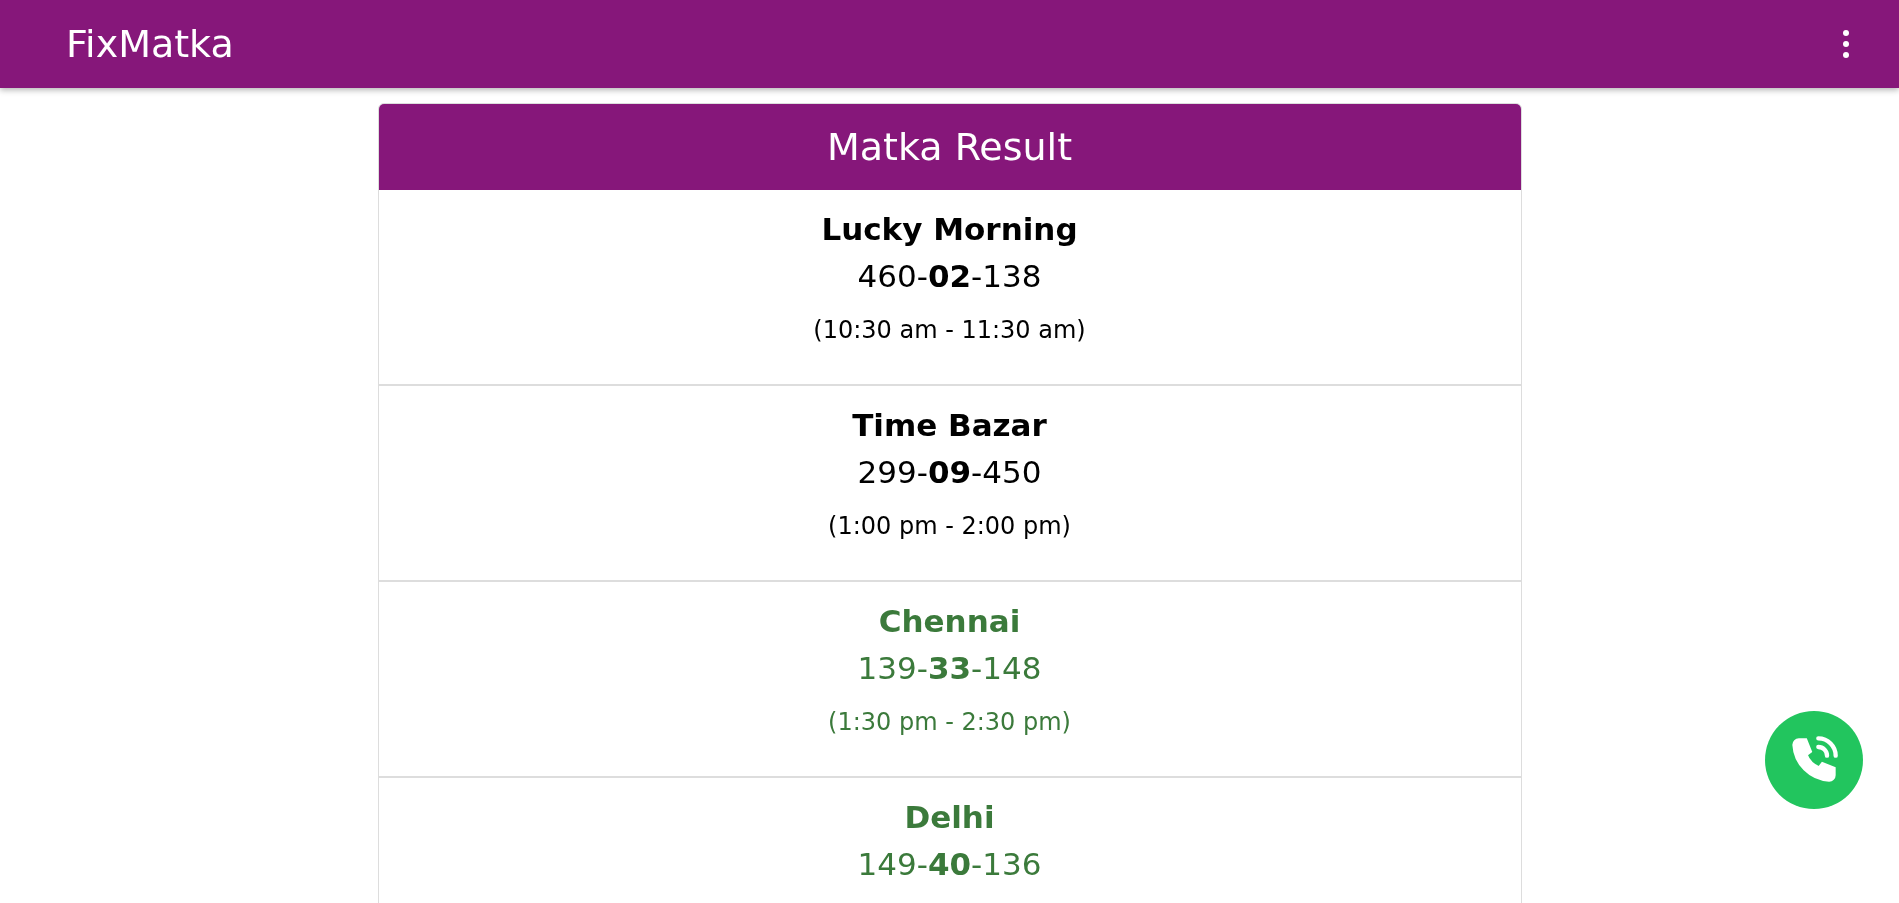  I want to click on market-name: Time Bazar, so click(949, 425).